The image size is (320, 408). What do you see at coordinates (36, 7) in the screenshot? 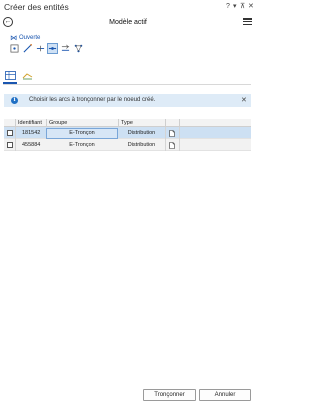
I see `pane-title: Créer des entités` at bounding box center [36, 7].